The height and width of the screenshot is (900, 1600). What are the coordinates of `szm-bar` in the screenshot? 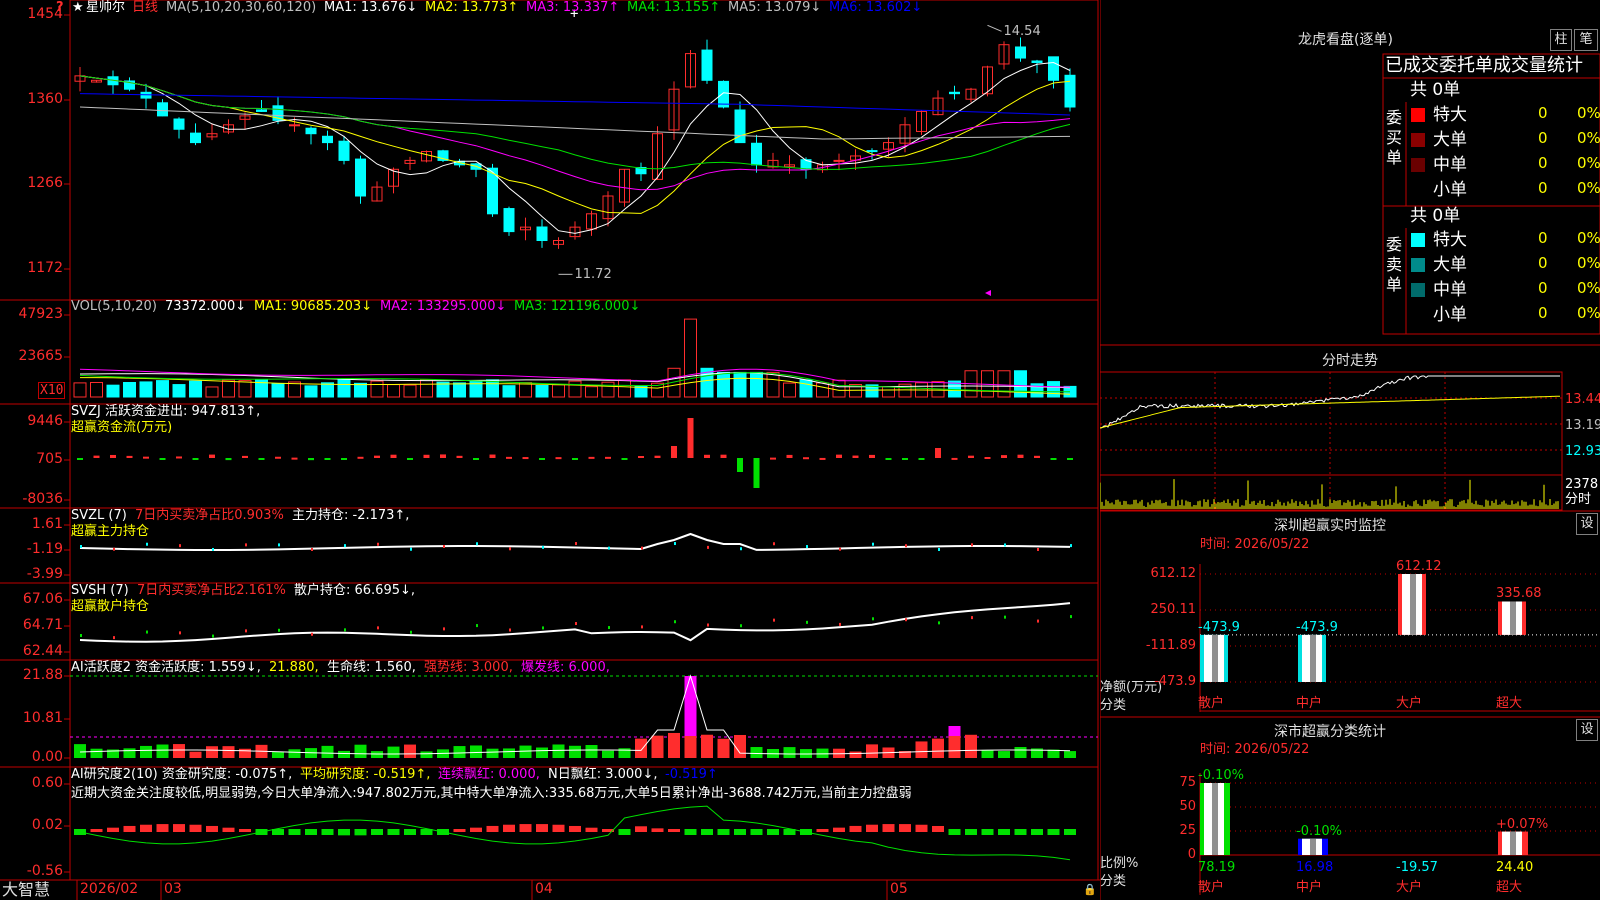 It's located at (1512, 618).